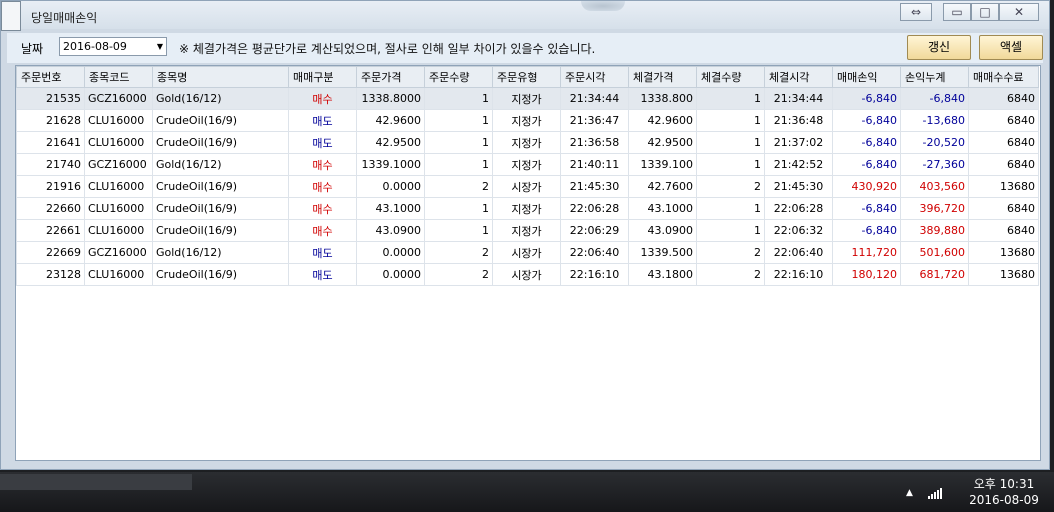 This screenshot has height=512, width=1054. What do you see at coordinates (957, 12) in the screenshot?
I see `minimize-icon: ▭` at bounding box center [957, 12].